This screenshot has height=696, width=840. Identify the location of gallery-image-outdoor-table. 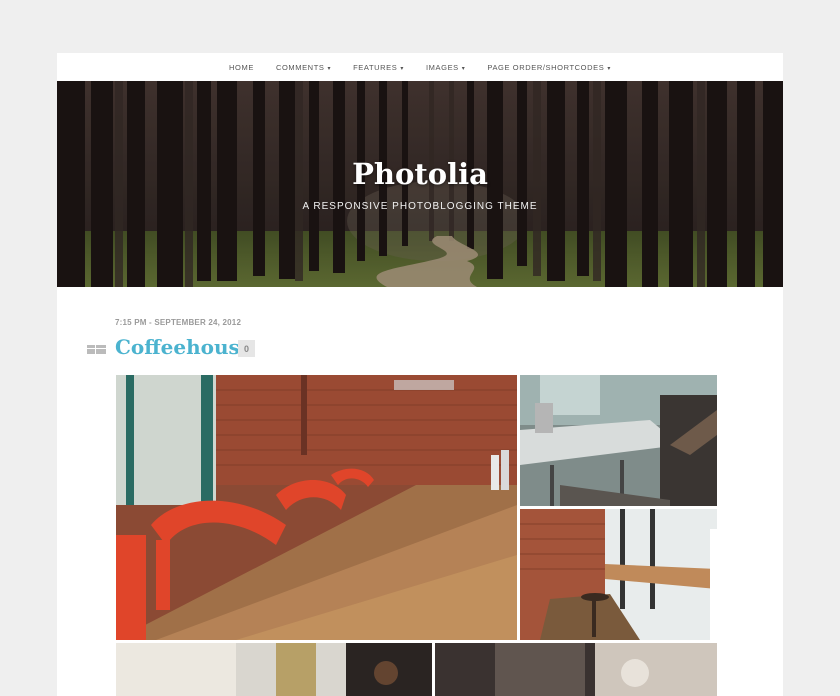
(618, 440).